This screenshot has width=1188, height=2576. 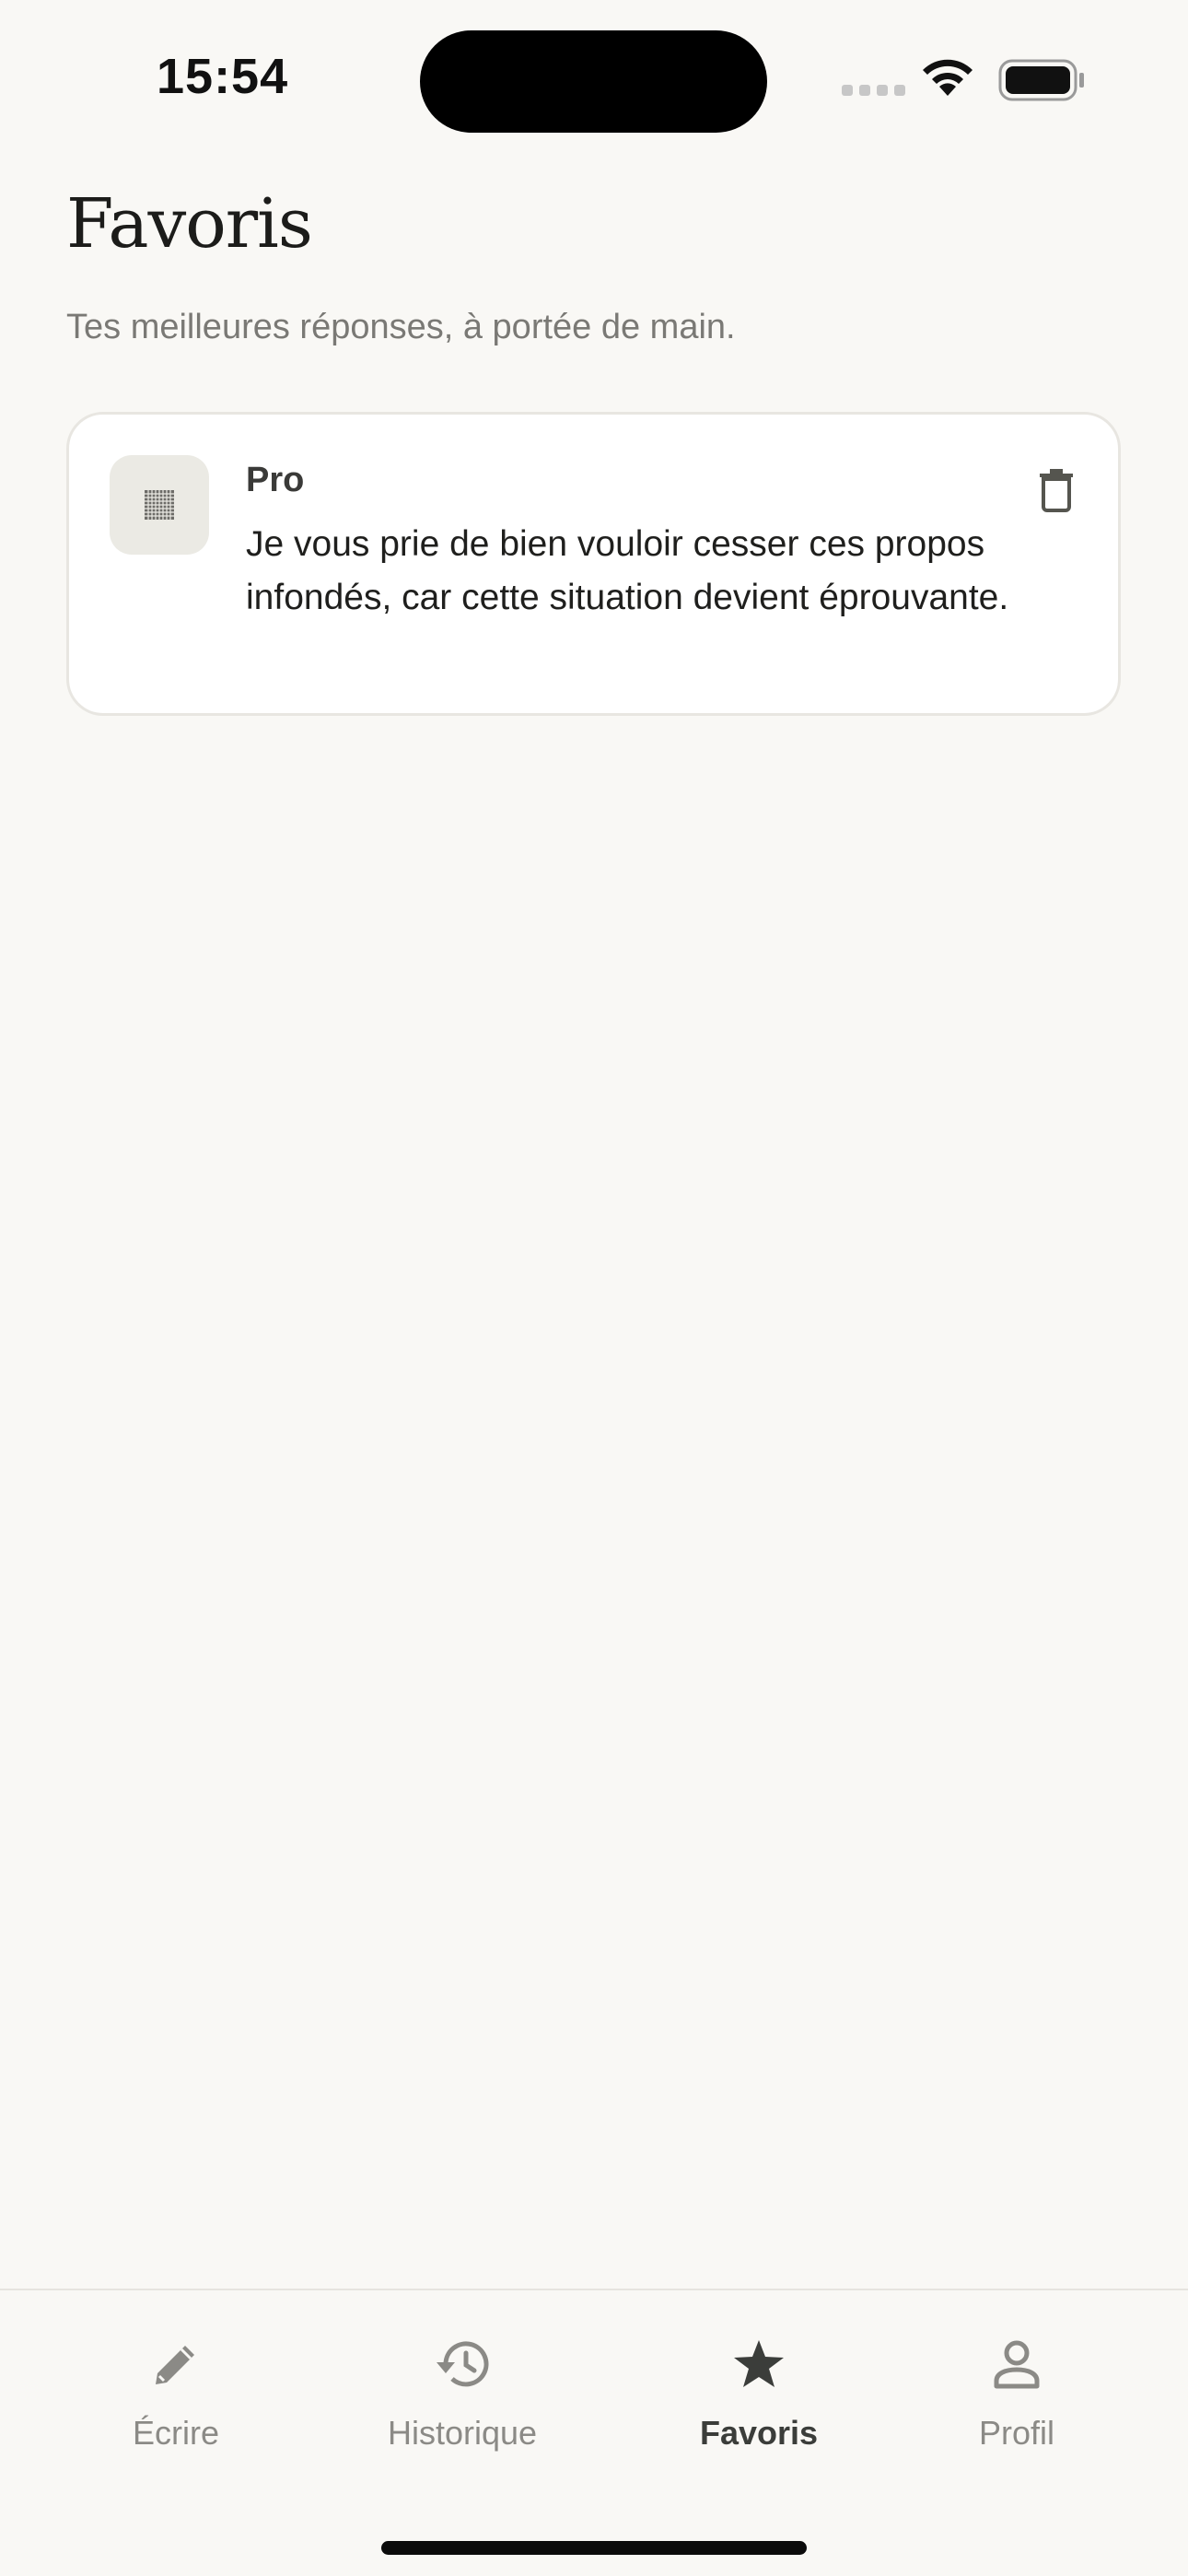 I want to click on tab-favoris: Favoris, so click(x=758, y=2395).